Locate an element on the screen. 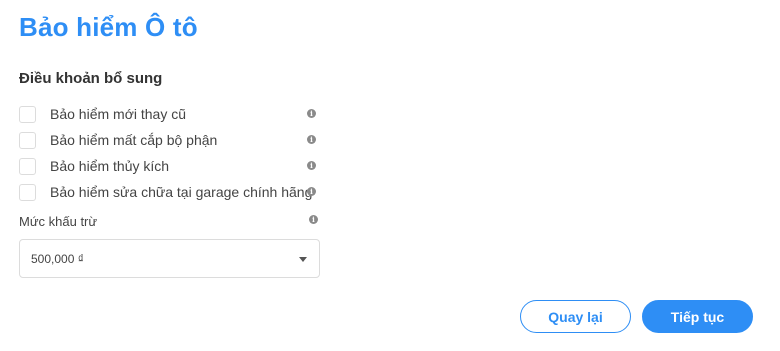 This screenshot has height=351, width=780. option-part-theft: Bảo hiểm mất cắp bộ phận i is located at coordinates (169, 140).